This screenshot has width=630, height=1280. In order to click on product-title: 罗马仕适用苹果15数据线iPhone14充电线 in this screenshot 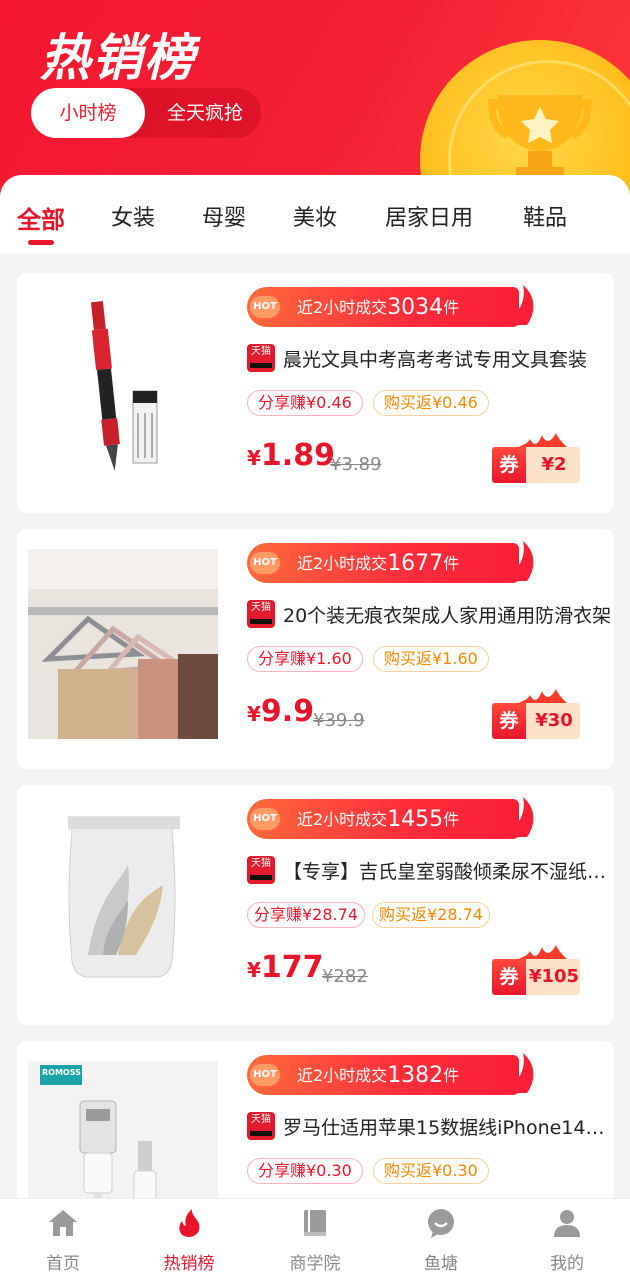, I will do `click(448, 1128)`.